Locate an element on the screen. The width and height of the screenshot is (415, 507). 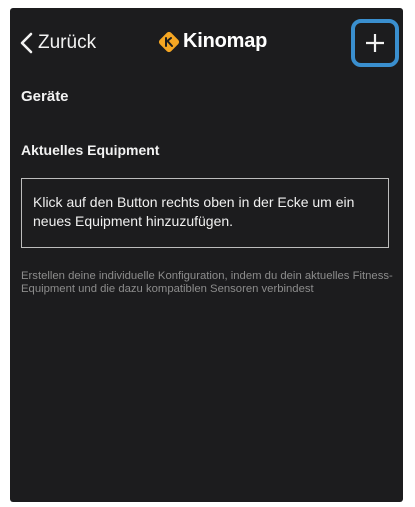
chevron-left-icon is located at coordinates (26, 43).